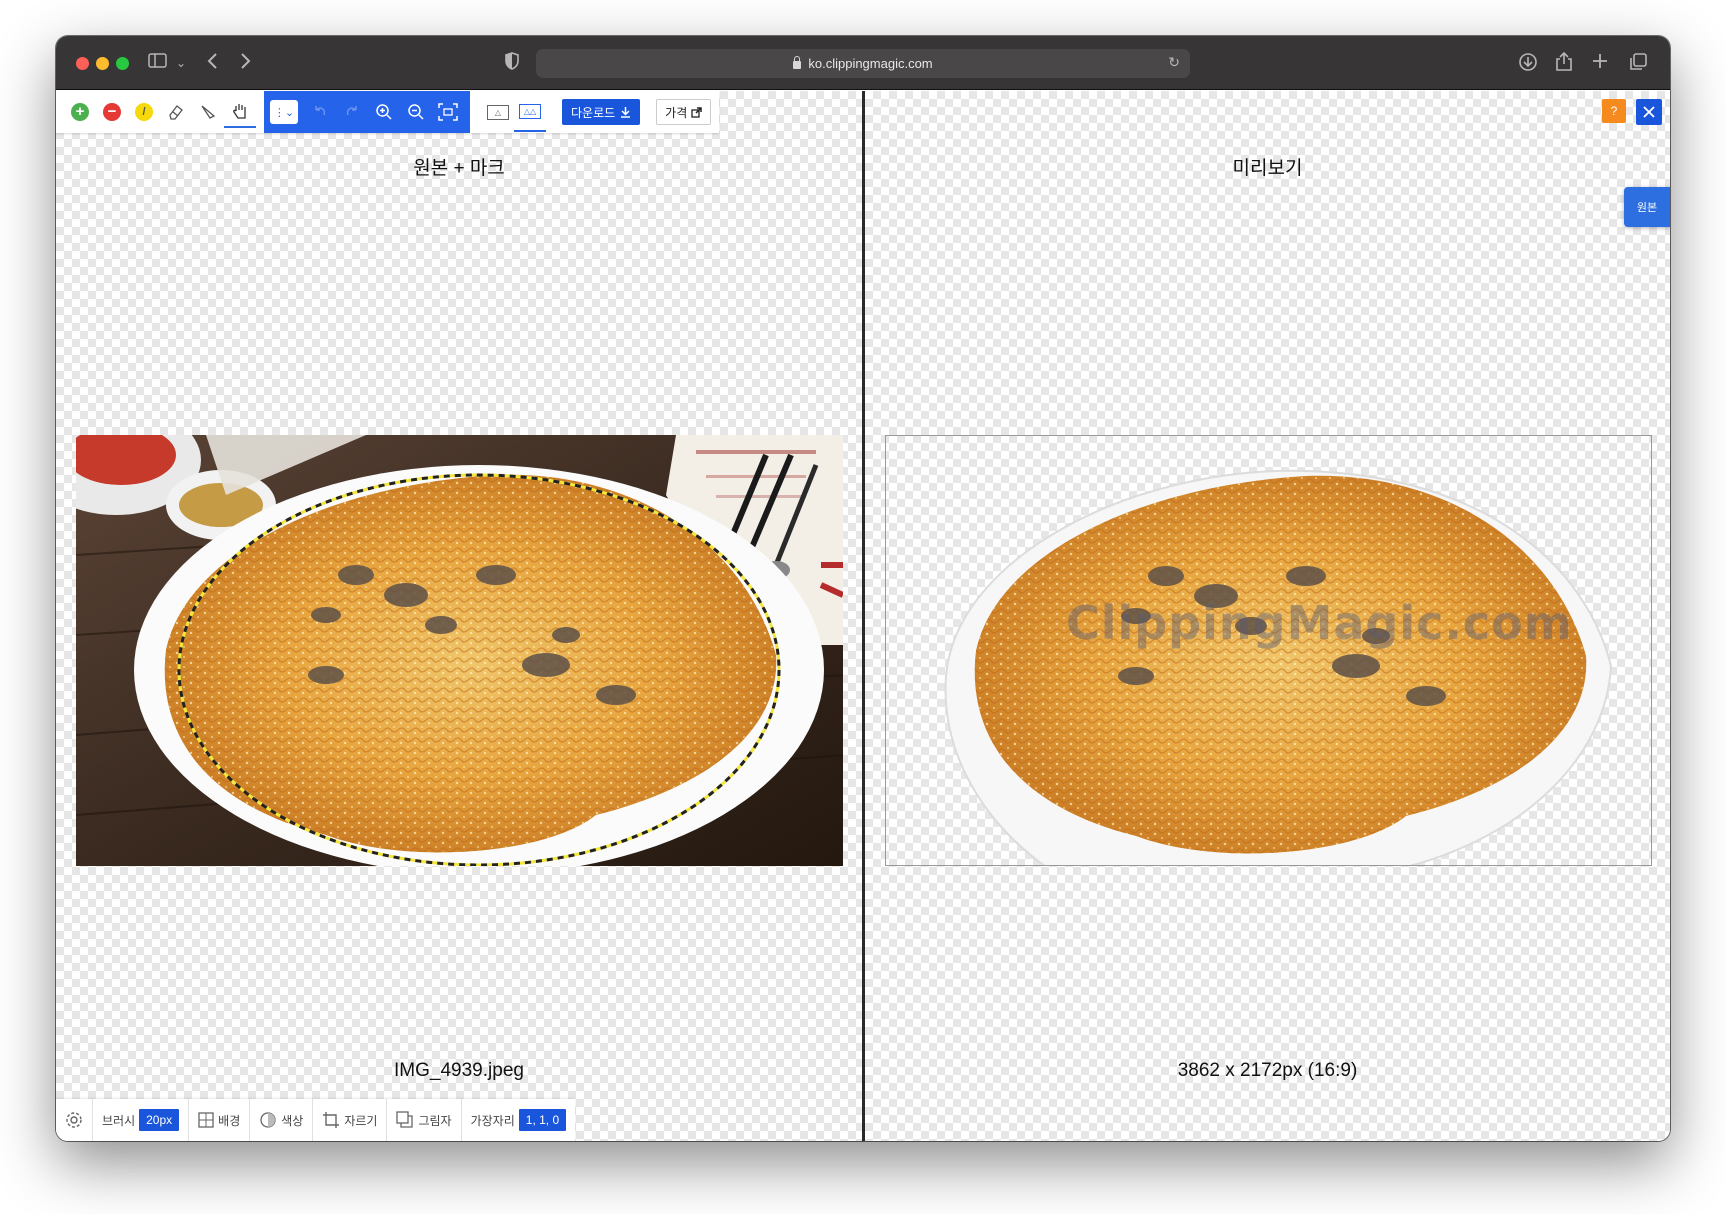  I want to click on zoom-in-button, so click(384, 112).